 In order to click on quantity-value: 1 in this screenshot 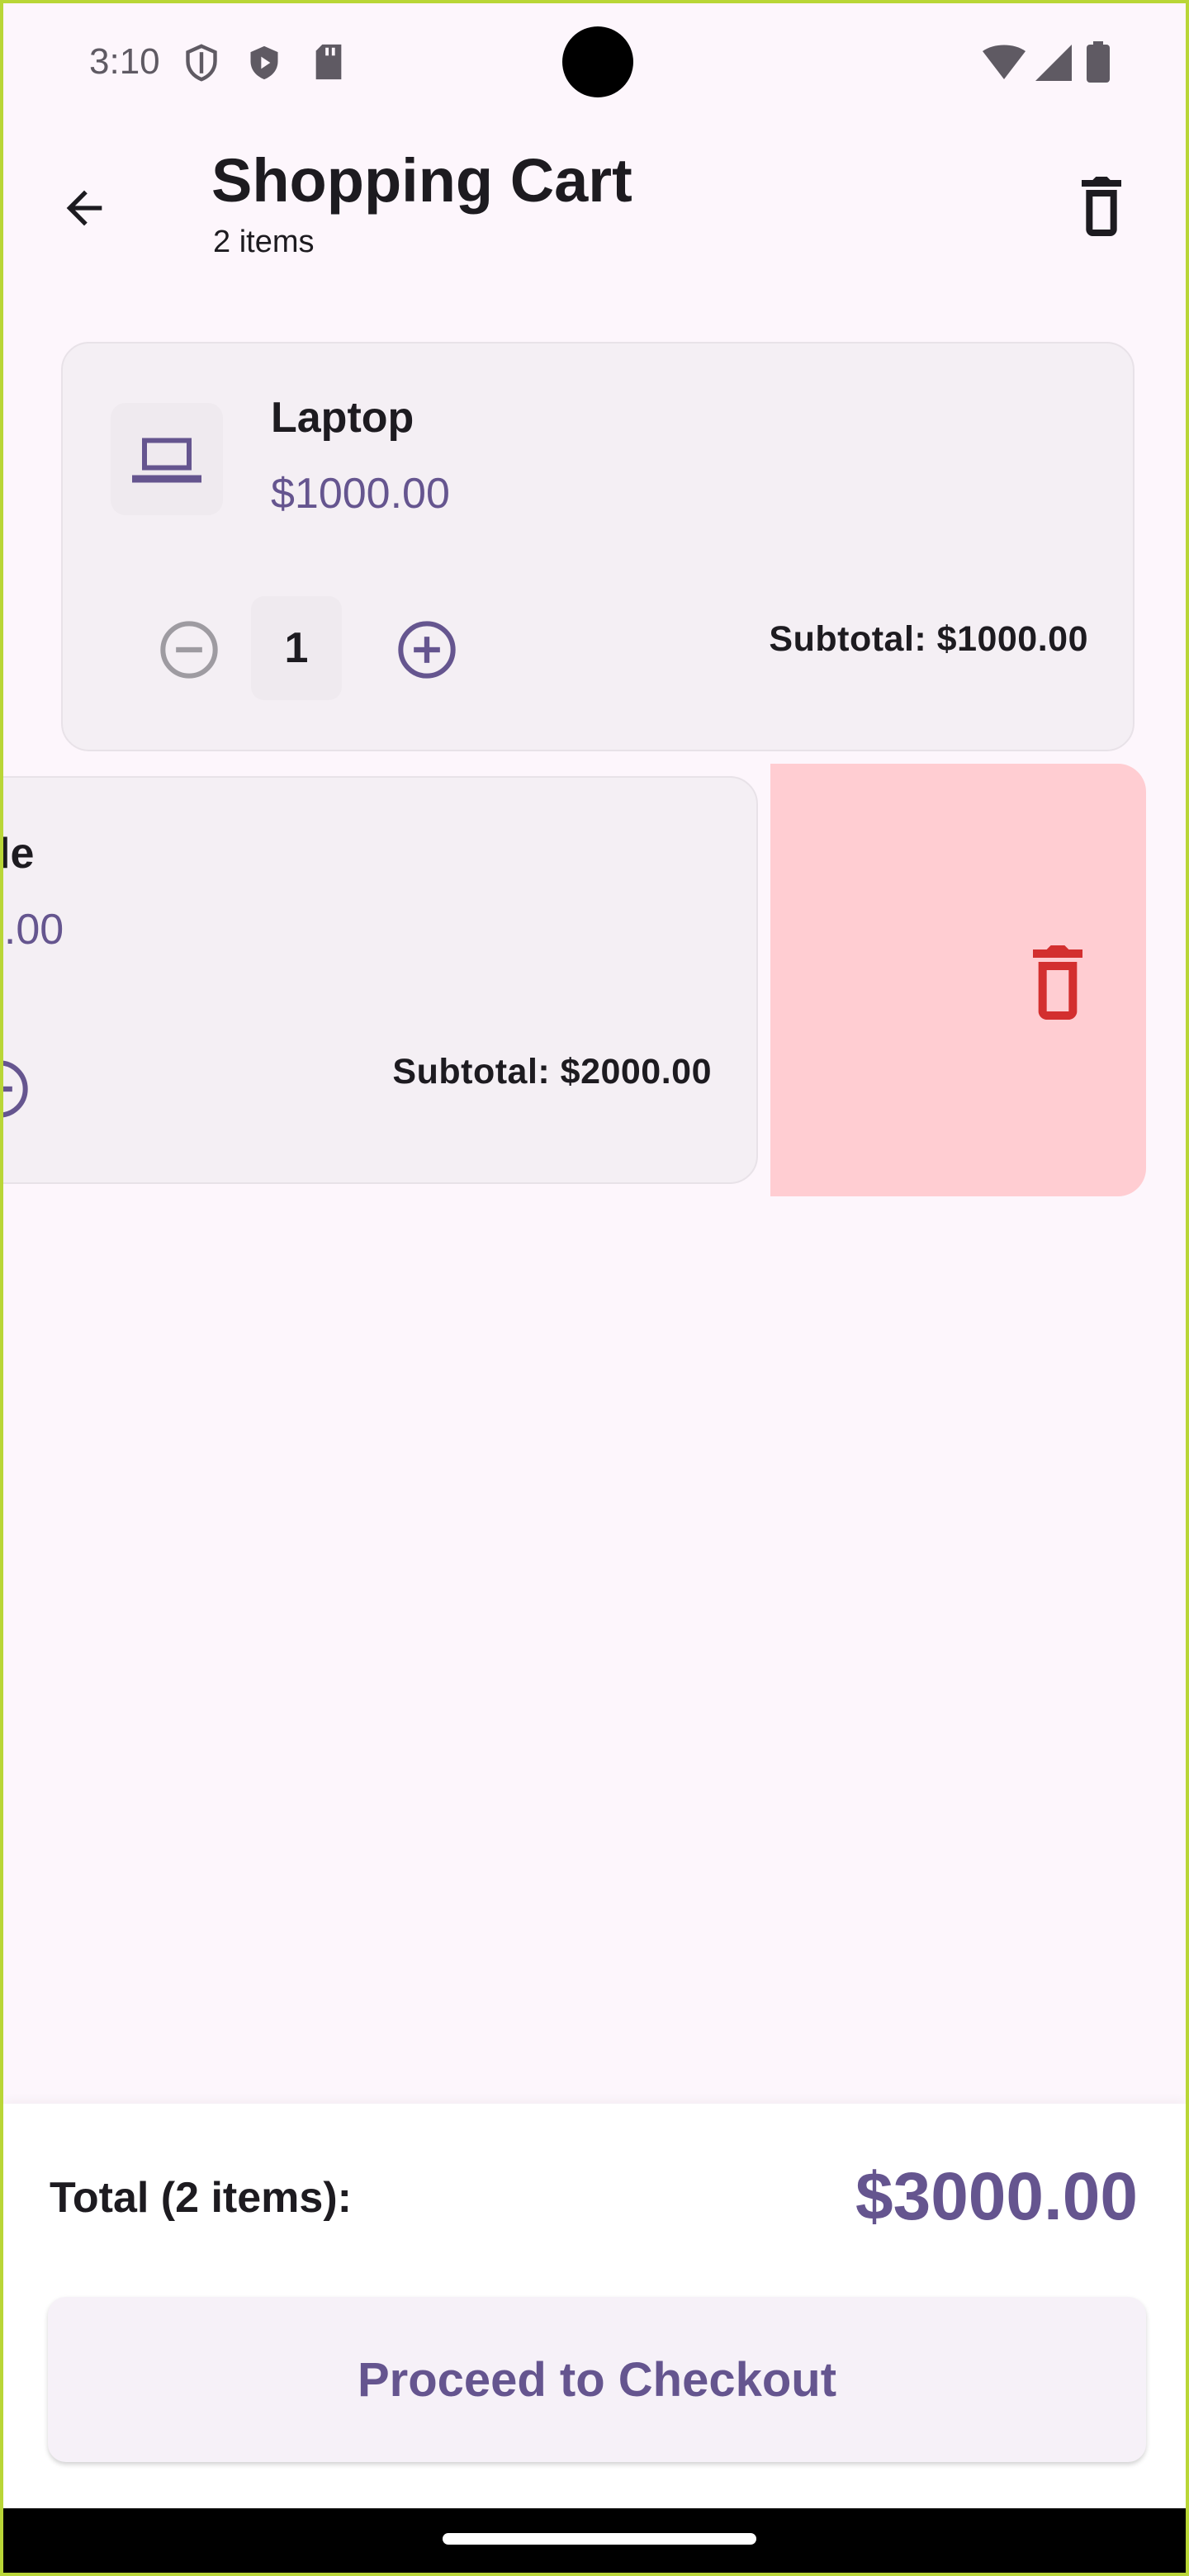, I will do `click(296, 648)`.